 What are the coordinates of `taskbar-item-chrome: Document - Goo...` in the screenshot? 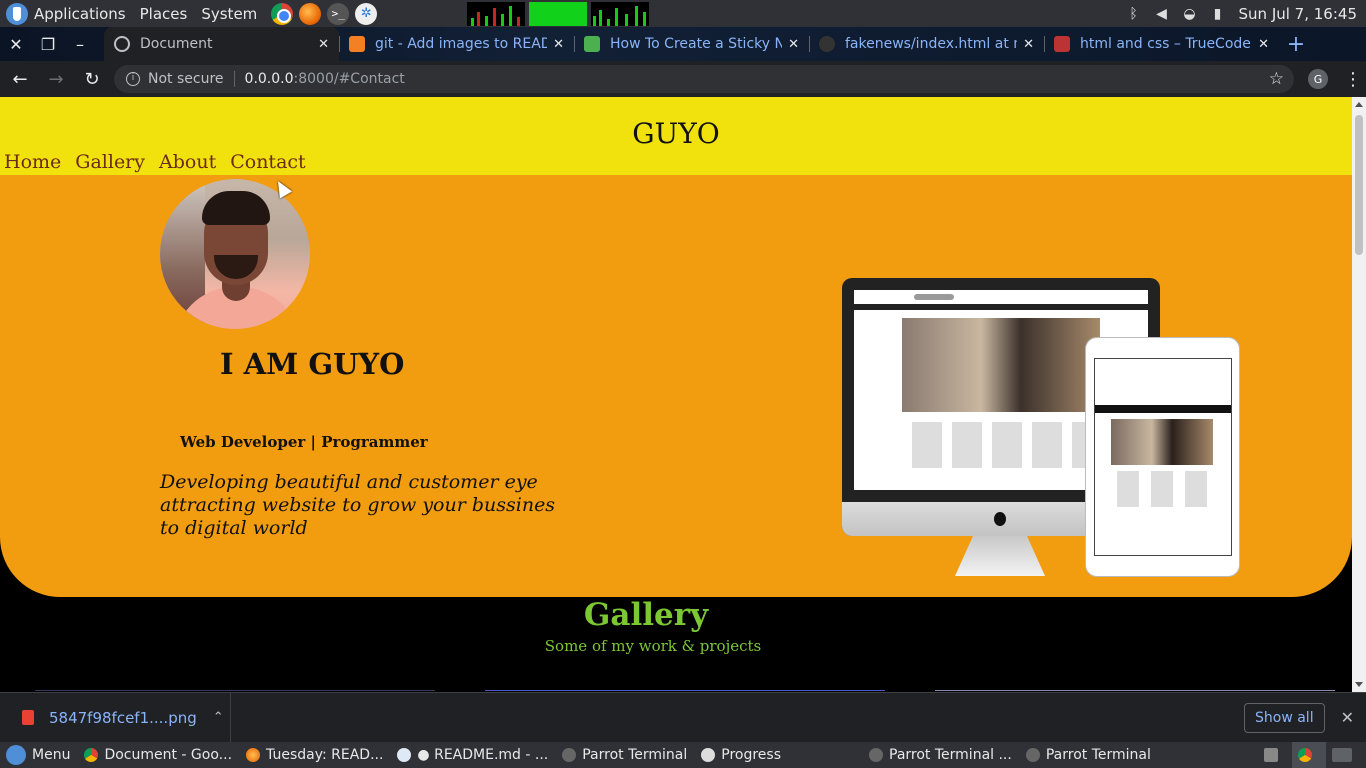 It's located at (159, 755).